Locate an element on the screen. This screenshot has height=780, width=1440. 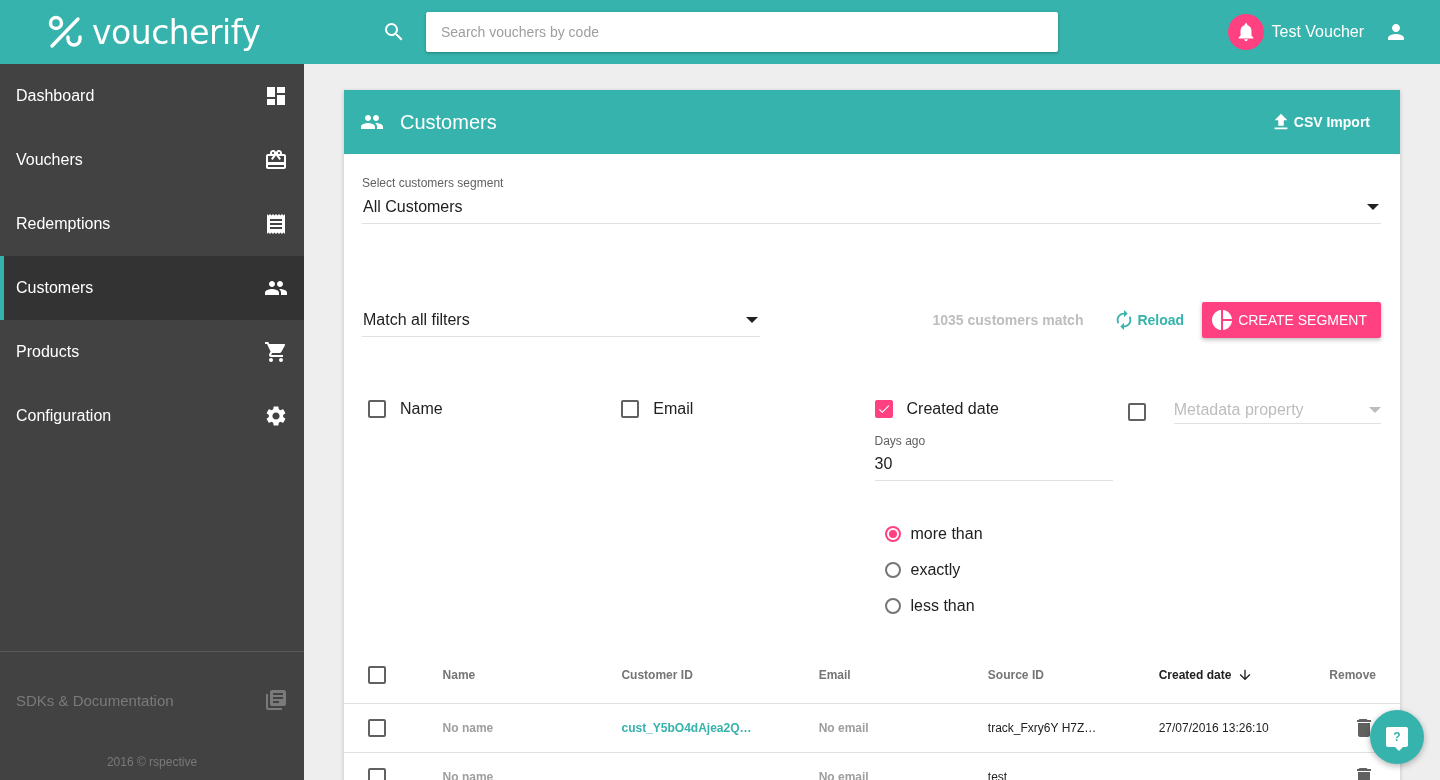
pie-chart-icon is located at coordinates (1222, 320).